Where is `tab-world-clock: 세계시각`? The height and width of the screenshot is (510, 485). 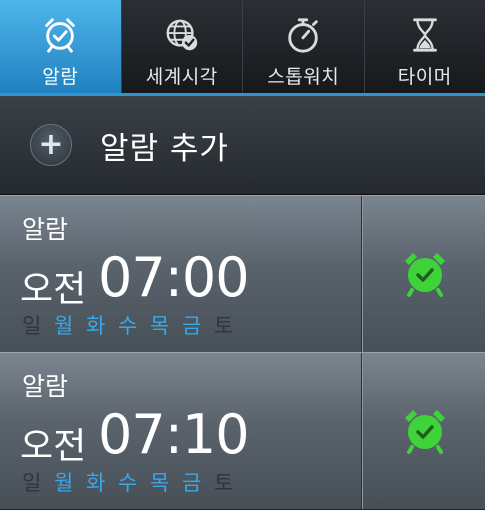 tab-world-clock: 세계시각 is located at coordinates (182, 48).